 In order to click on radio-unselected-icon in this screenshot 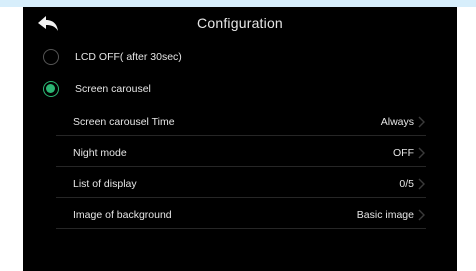, I will do `click(51, 57)`.